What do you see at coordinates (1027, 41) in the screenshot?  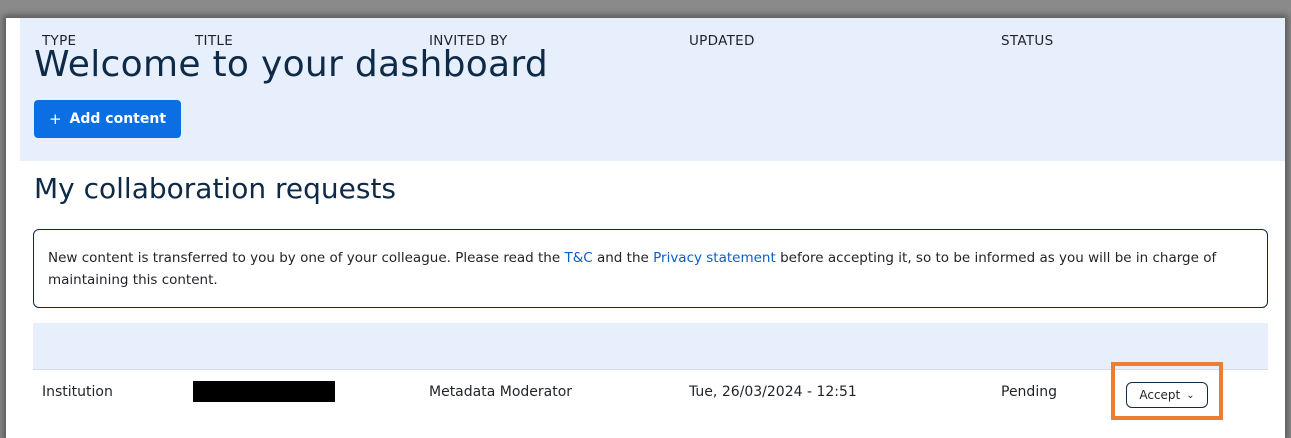 I see `column-header-status: STATUS` at bounding box center [1027, 41].